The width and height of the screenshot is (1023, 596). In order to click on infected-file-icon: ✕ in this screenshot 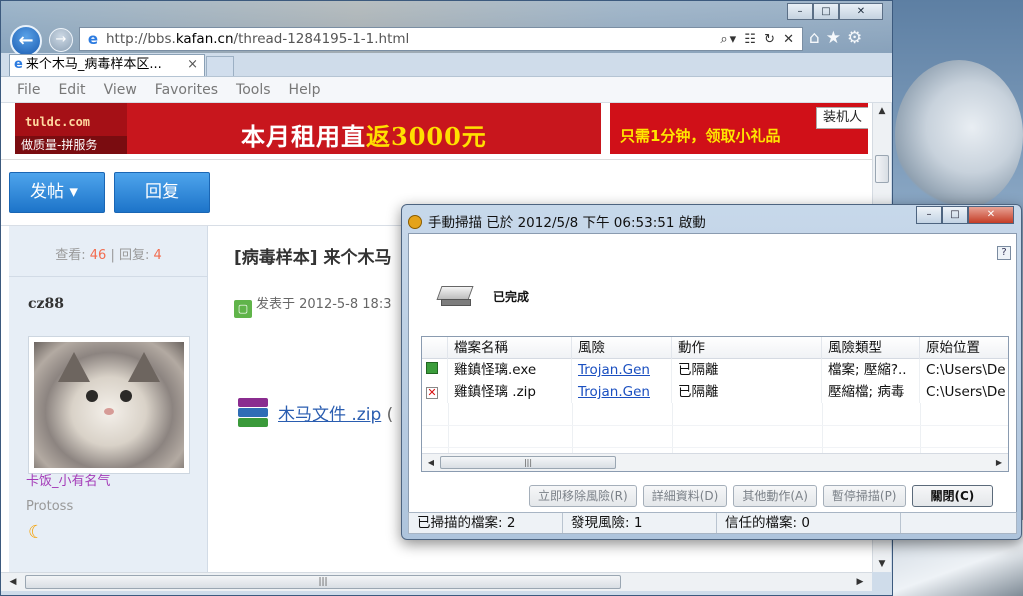, I will do `click(432, 392)`.